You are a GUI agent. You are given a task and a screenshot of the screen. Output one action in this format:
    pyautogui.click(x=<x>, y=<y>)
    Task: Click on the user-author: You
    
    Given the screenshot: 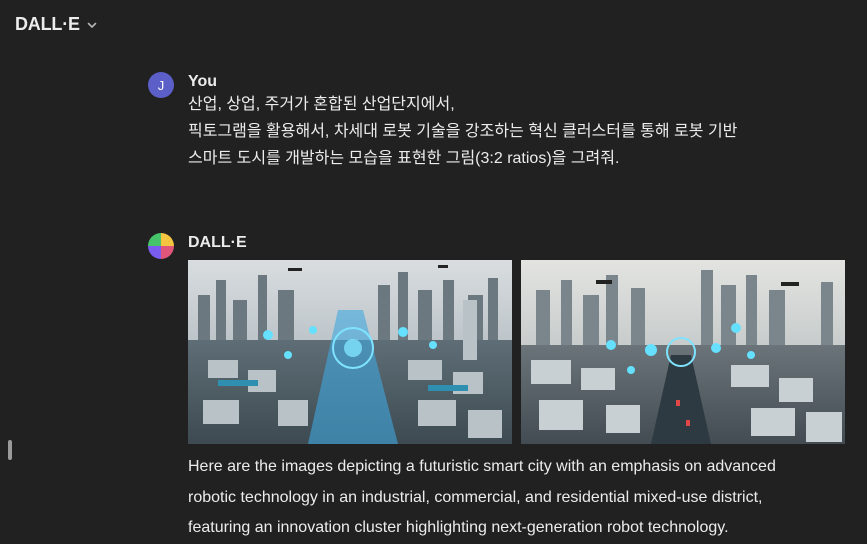 What is the action you would take?
    pyautogui.click(x=203, y=81)
    